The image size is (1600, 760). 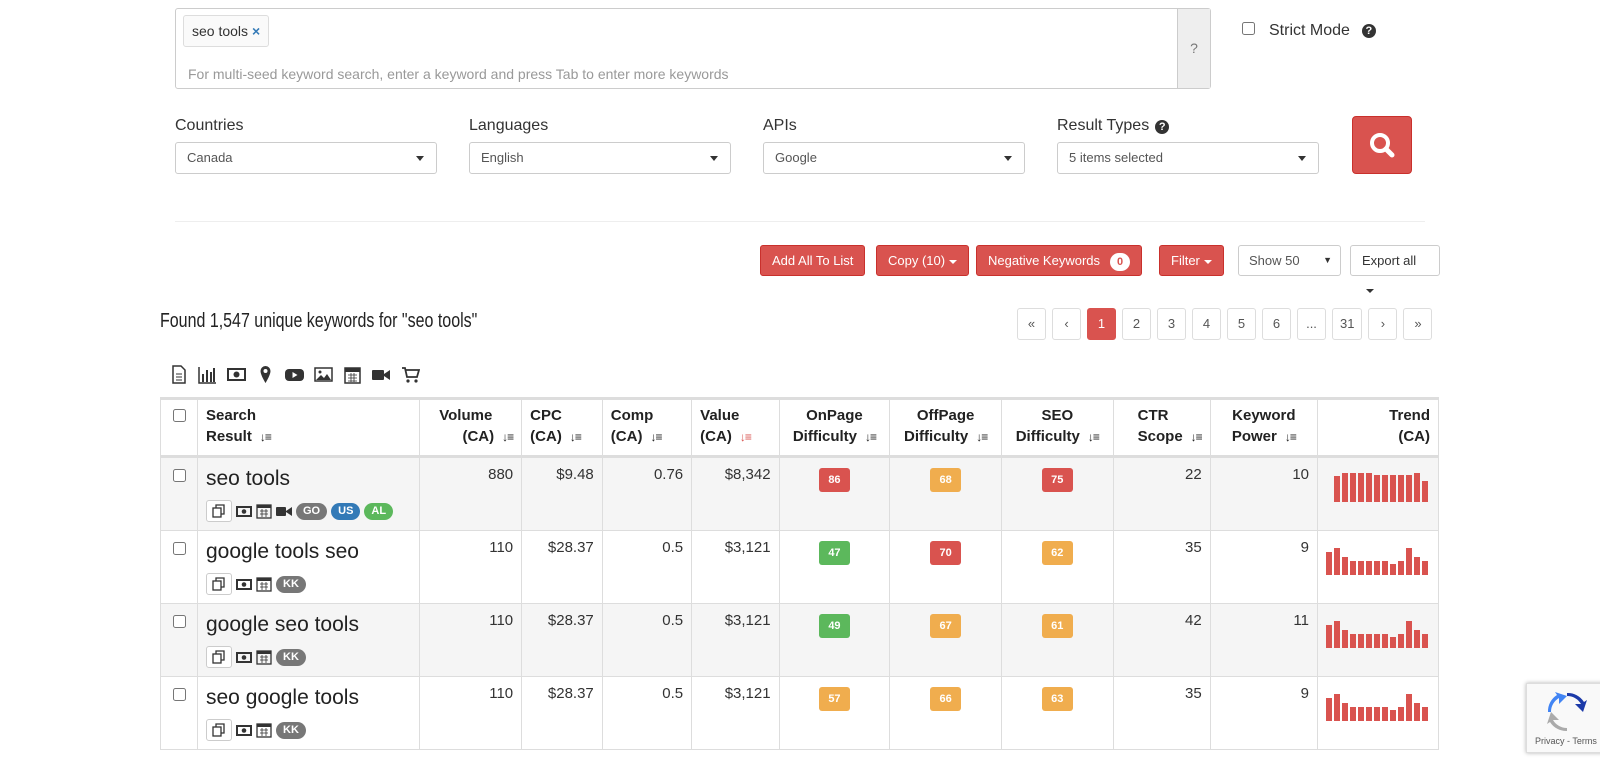 What do you see at coordinates (693, 48) in the screenshot?
I see `keyword-search-box: seo tools× ?` at bounding box center [693, 48].